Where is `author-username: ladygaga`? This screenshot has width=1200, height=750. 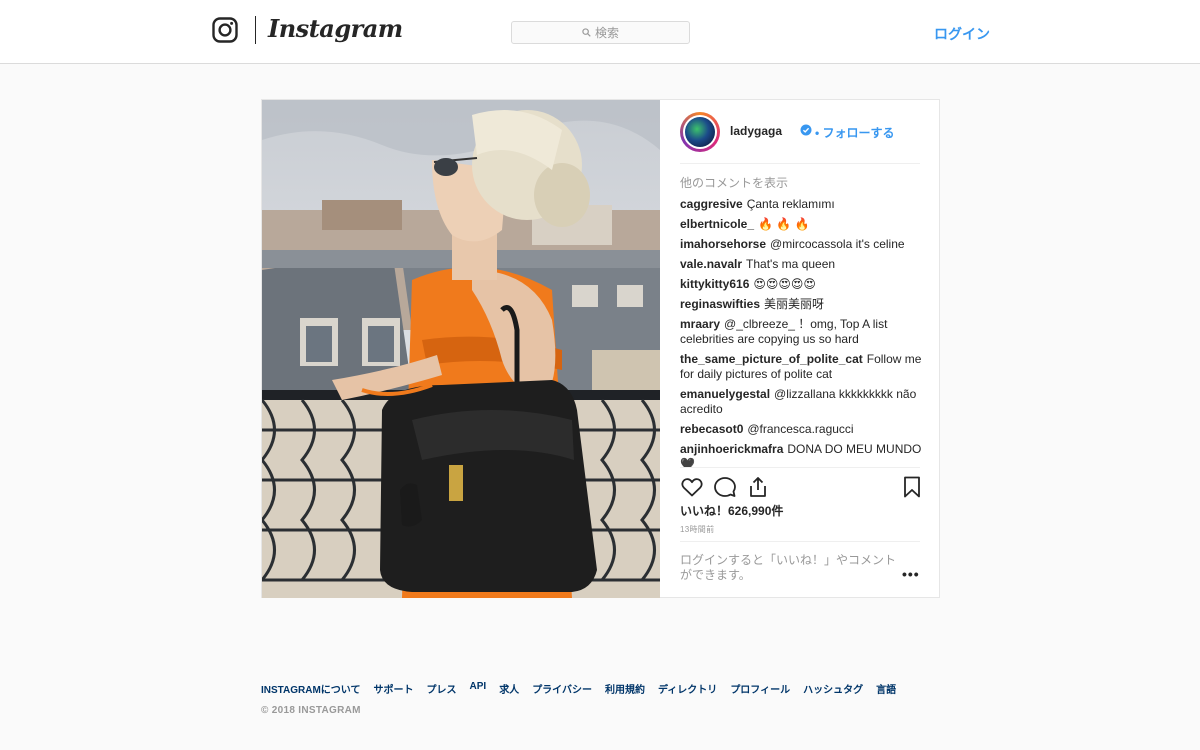 author-username: ladygaga is located at coordinates (756, 131).